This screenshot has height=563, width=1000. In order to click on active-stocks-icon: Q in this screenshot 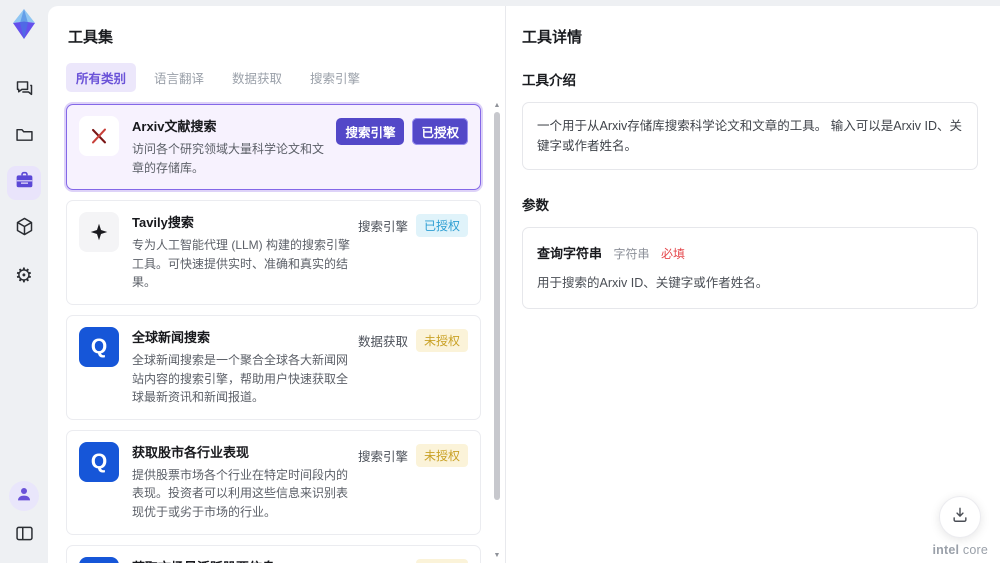, I will do `click(99, 559)`.